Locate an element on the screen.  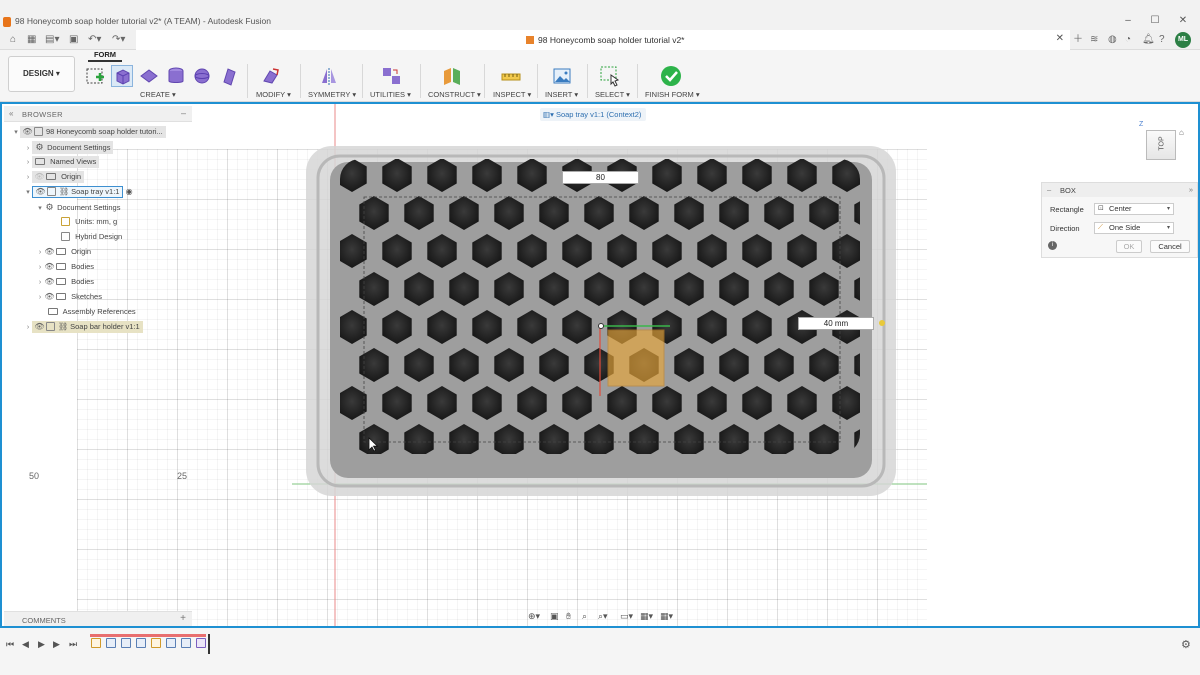
insert-menu: INSERT ▾ is located at coordinates (561, 94).